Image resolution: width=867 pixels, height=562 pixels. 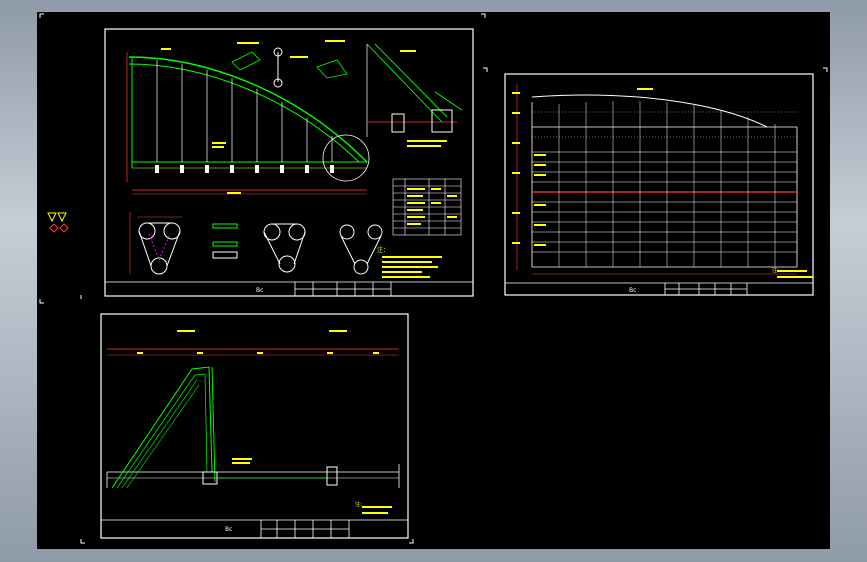 What do you see at coordinates (248, 121) in the screenshot?
I see `arch-elevation` at bounding box center [248, 121].